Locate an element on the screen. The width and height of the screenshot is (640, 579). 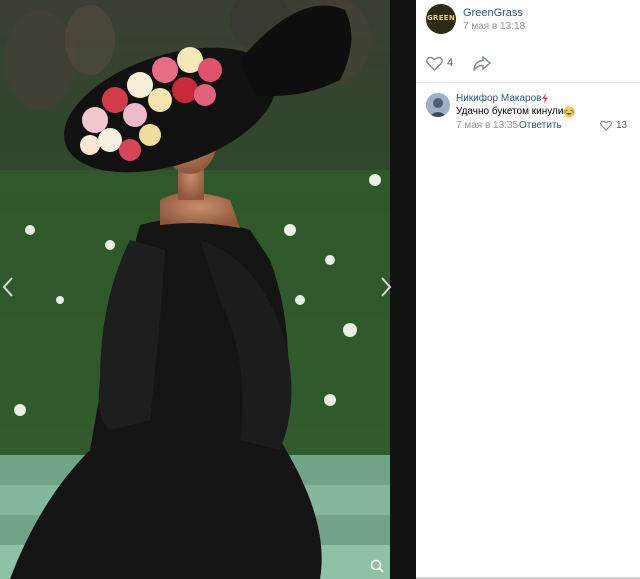
reply-link: Ответить is located at coordinates (540, 125).